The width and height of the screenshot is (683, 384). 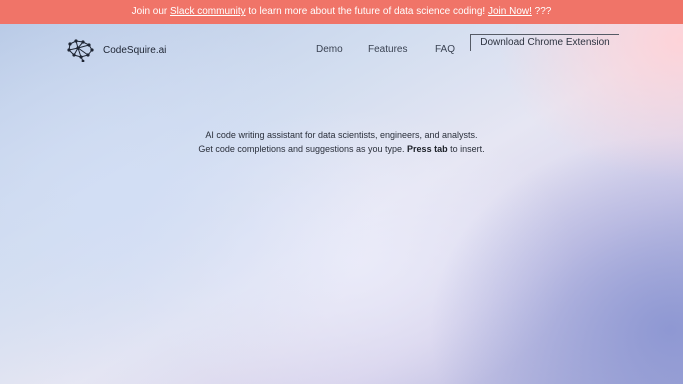 What do you see at coordinates (445, 49) in the screenshot?
I see `nav-link-faq: FAQ` at bounding box center [445, 49].